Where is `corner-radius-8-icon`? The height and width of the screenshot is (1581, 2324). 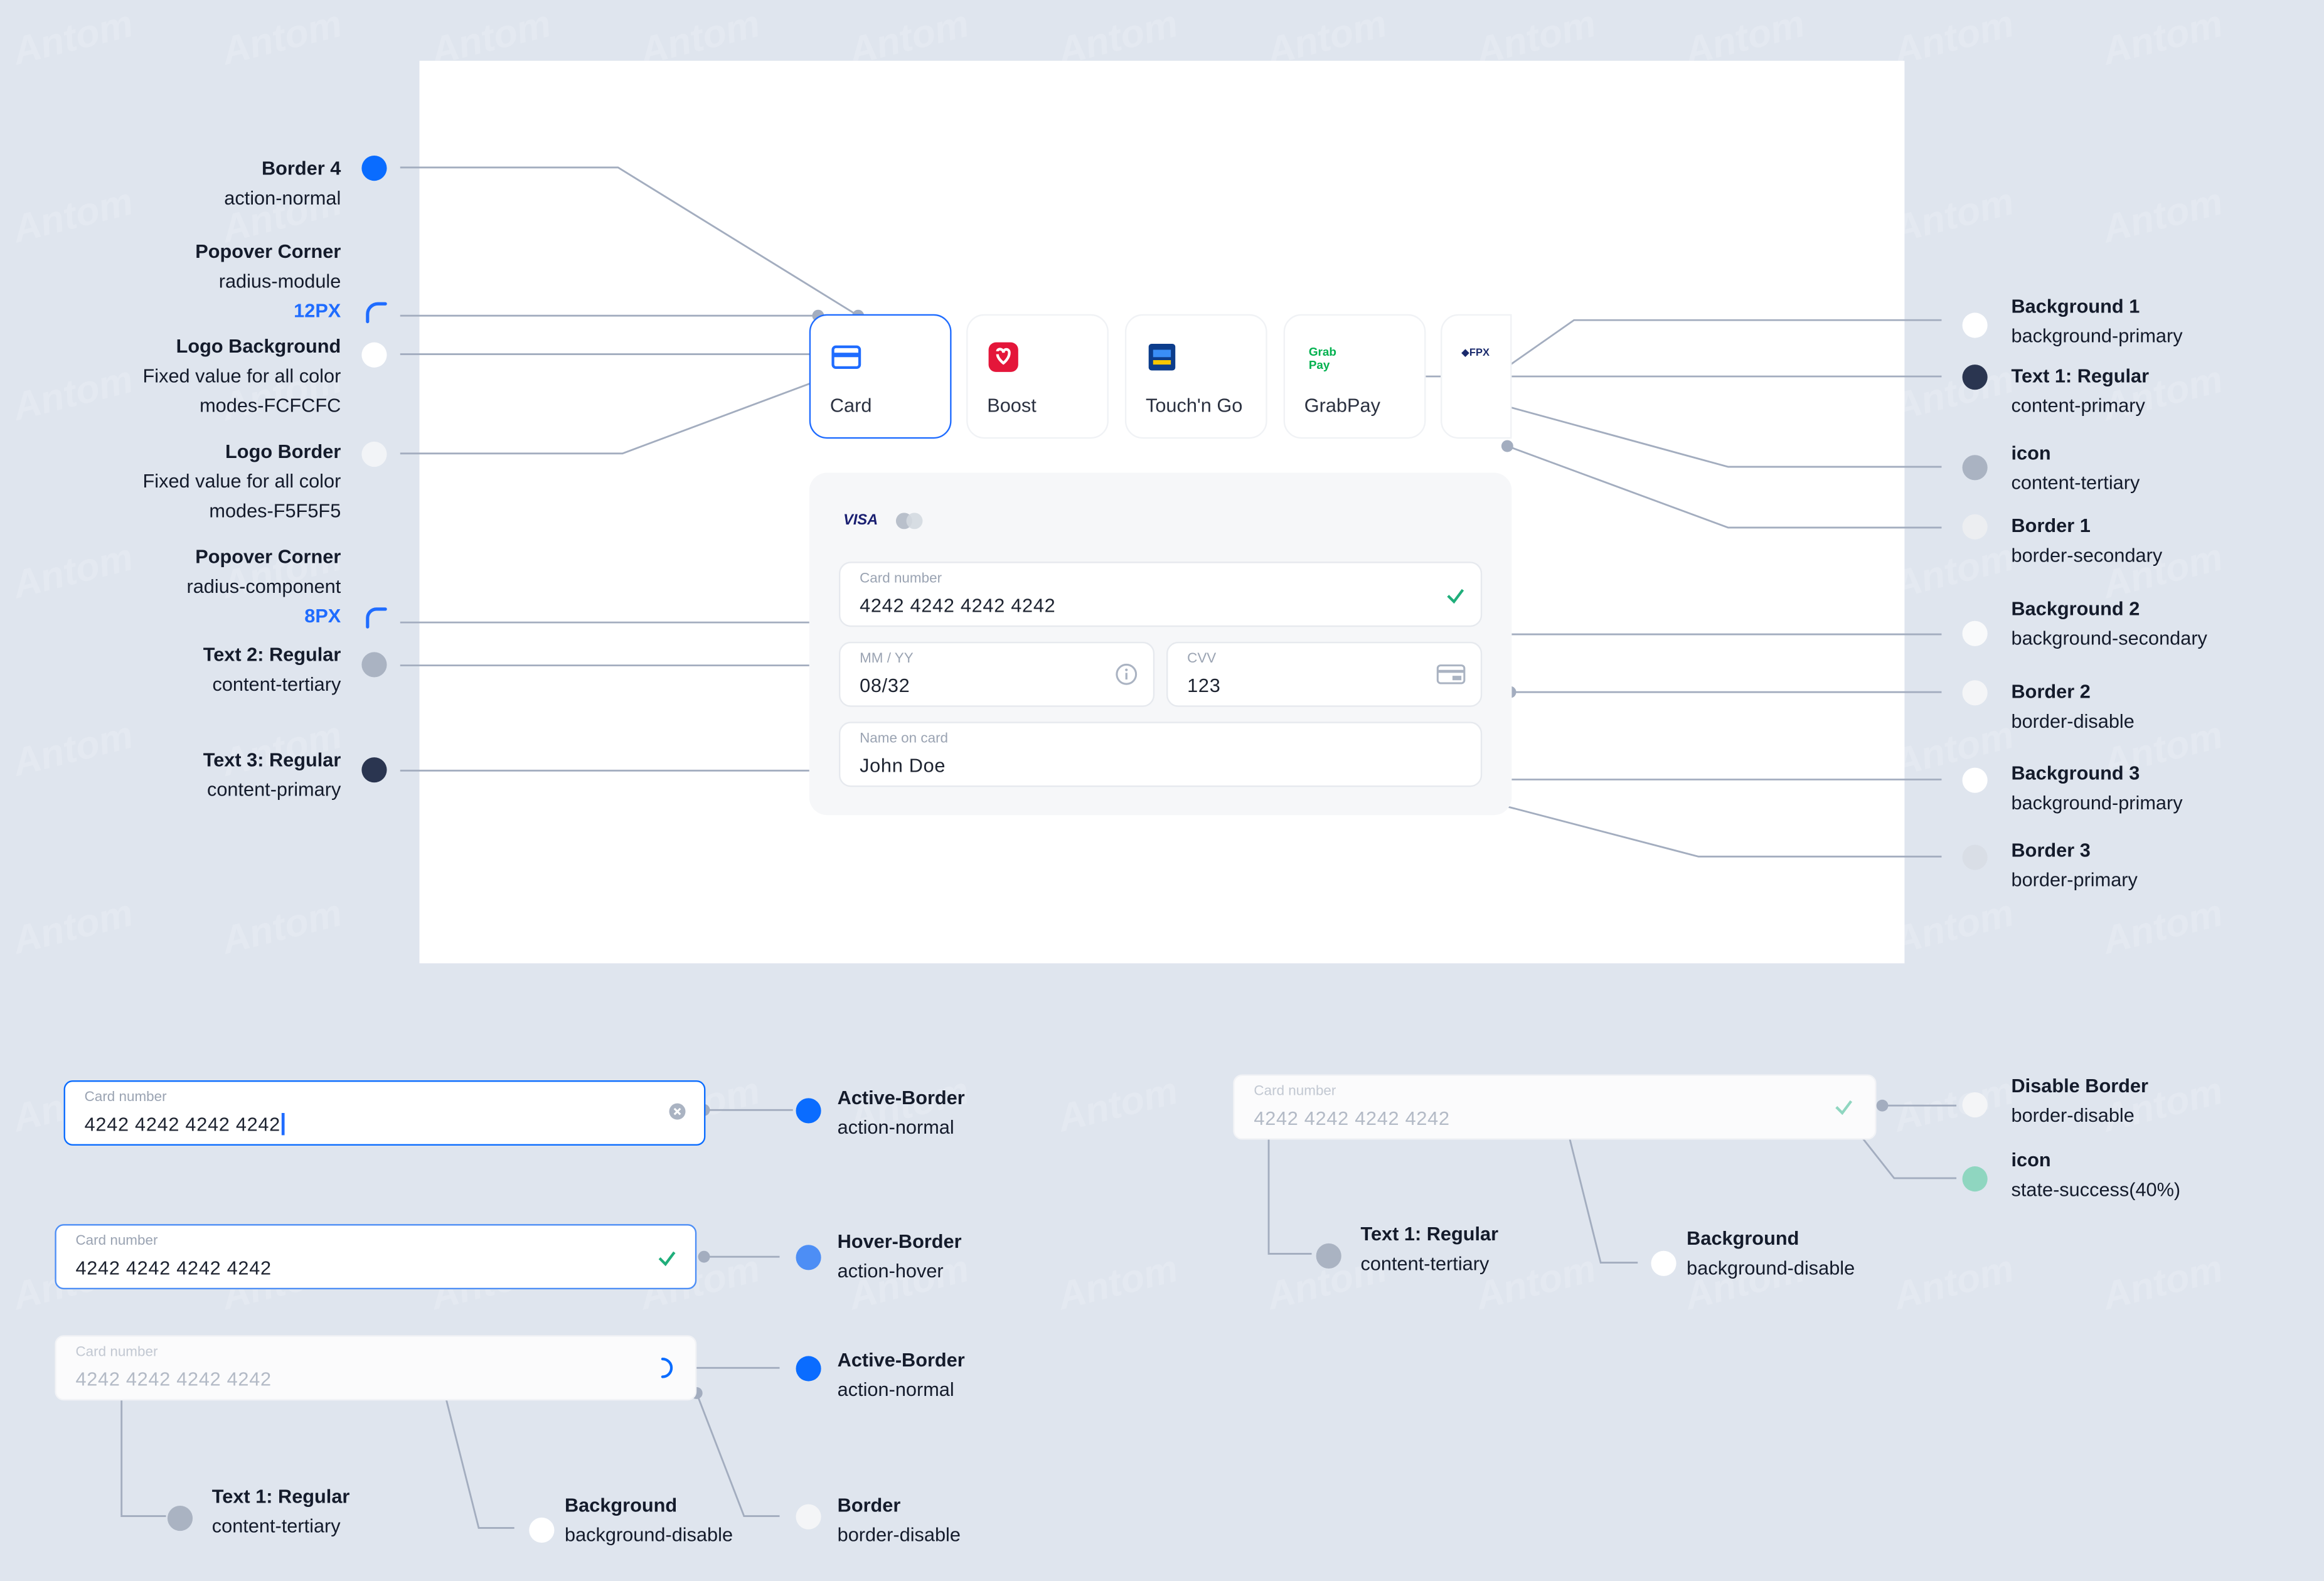
corner-radius-8-icon is located at coordinates (376, 618).